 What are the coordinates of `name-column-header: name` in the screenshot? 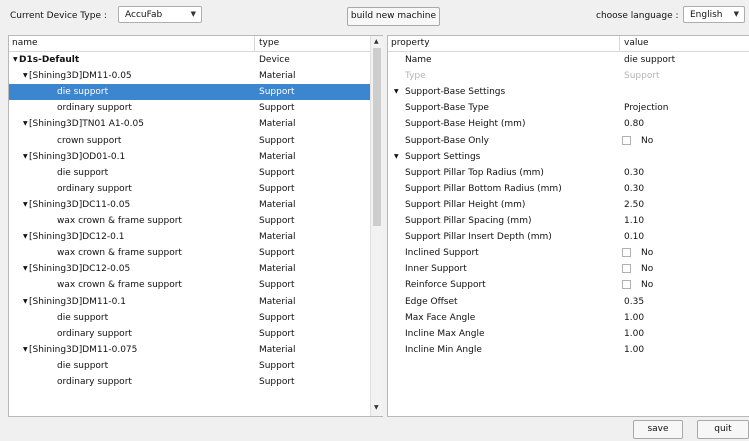 It's located at (25, 43).